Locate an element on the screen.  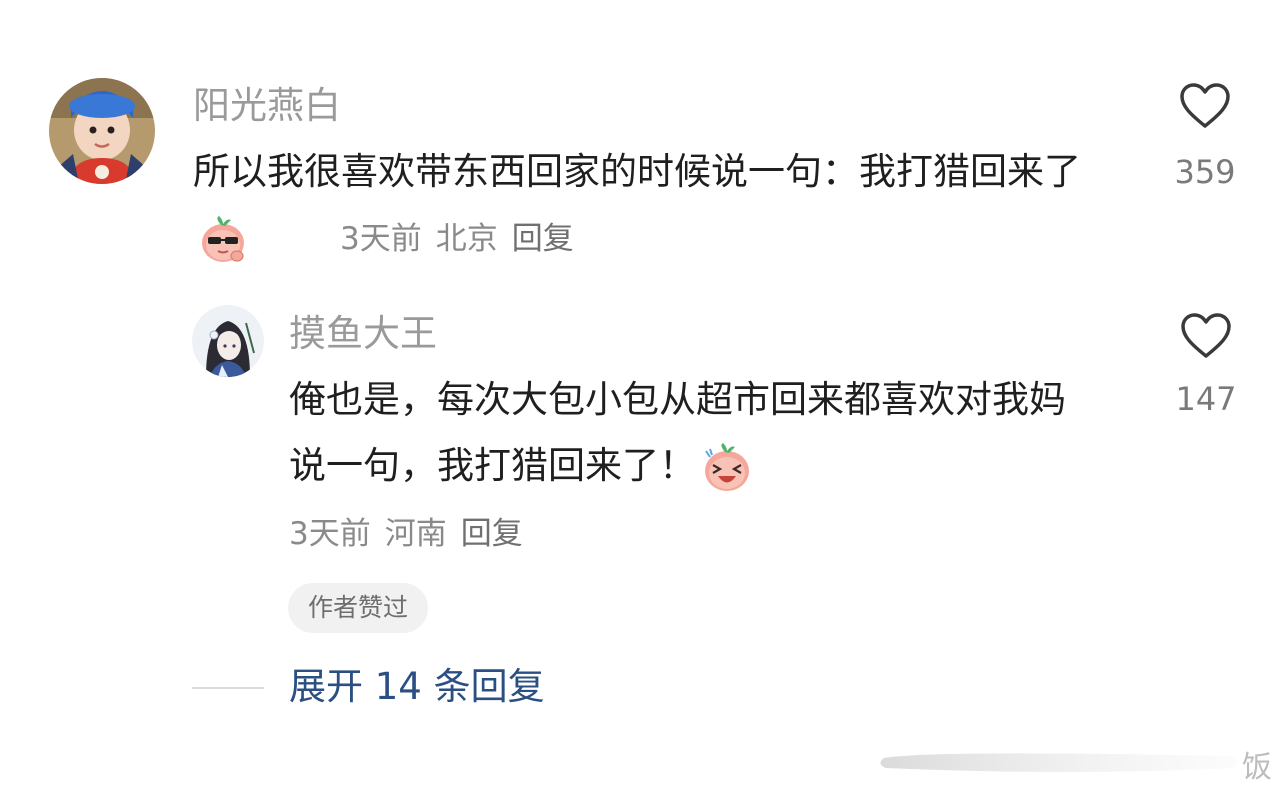
comment-text: 所以我很喜欢带东西回家的时候说一句：我打猎回来了 is located at coordinates (658, 205).